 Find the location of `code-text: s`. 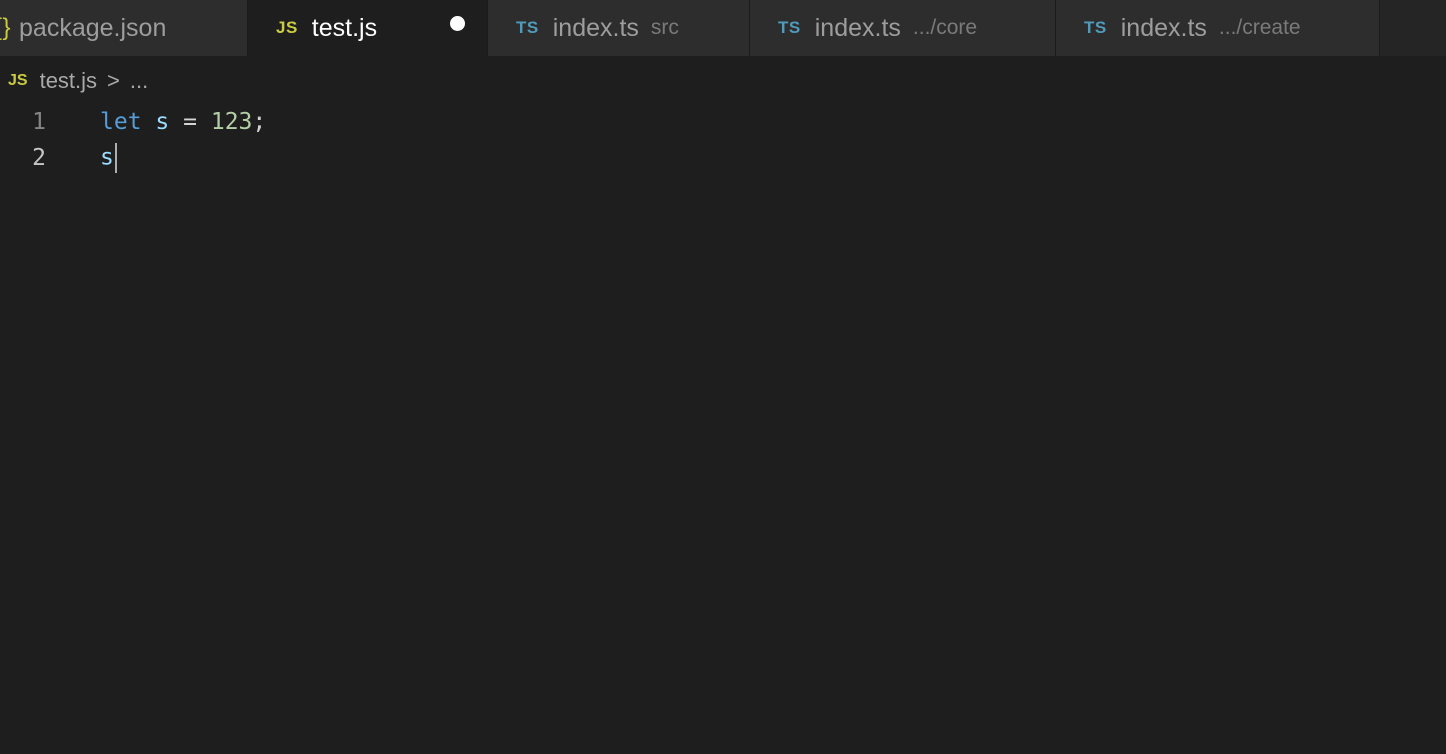

code-text: s is located at coordinates (108, 158).